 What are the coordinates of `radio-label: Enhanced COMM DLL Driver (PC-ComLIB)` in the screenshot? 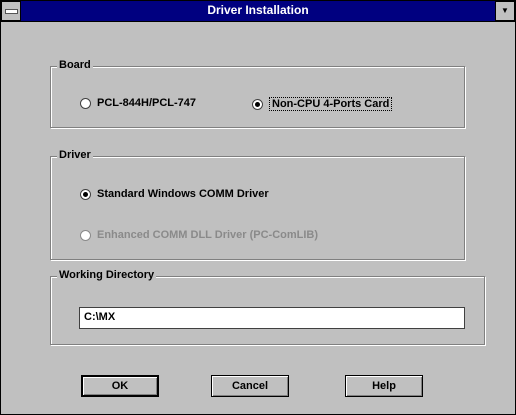 It's located at (208, 235).